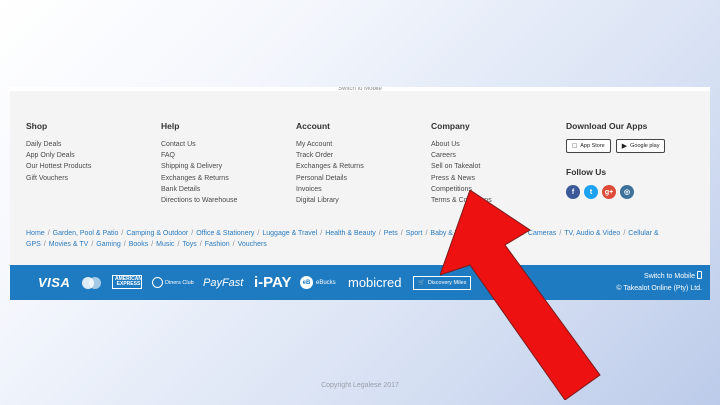 The width and height of the screenshot is (720, 405). Describe the element at coordinates (226, 189) in the screenshot. I see `footer-link: Bank Details` at that location.